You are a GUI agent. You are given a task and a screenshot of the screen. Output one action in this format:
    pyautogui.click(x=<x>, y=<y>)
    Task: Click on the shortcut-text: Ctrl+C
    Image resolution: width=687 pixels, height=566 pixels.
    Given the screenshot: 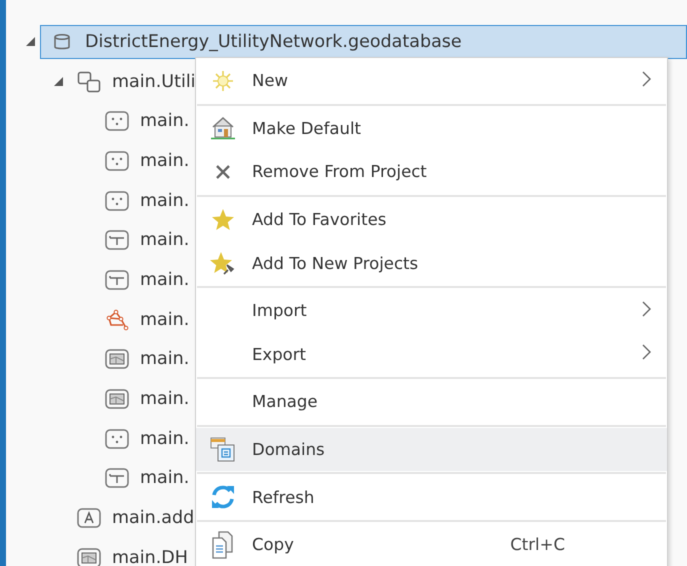 What is the action you would take?
    pyautogui.click(x=537, y=544)
    